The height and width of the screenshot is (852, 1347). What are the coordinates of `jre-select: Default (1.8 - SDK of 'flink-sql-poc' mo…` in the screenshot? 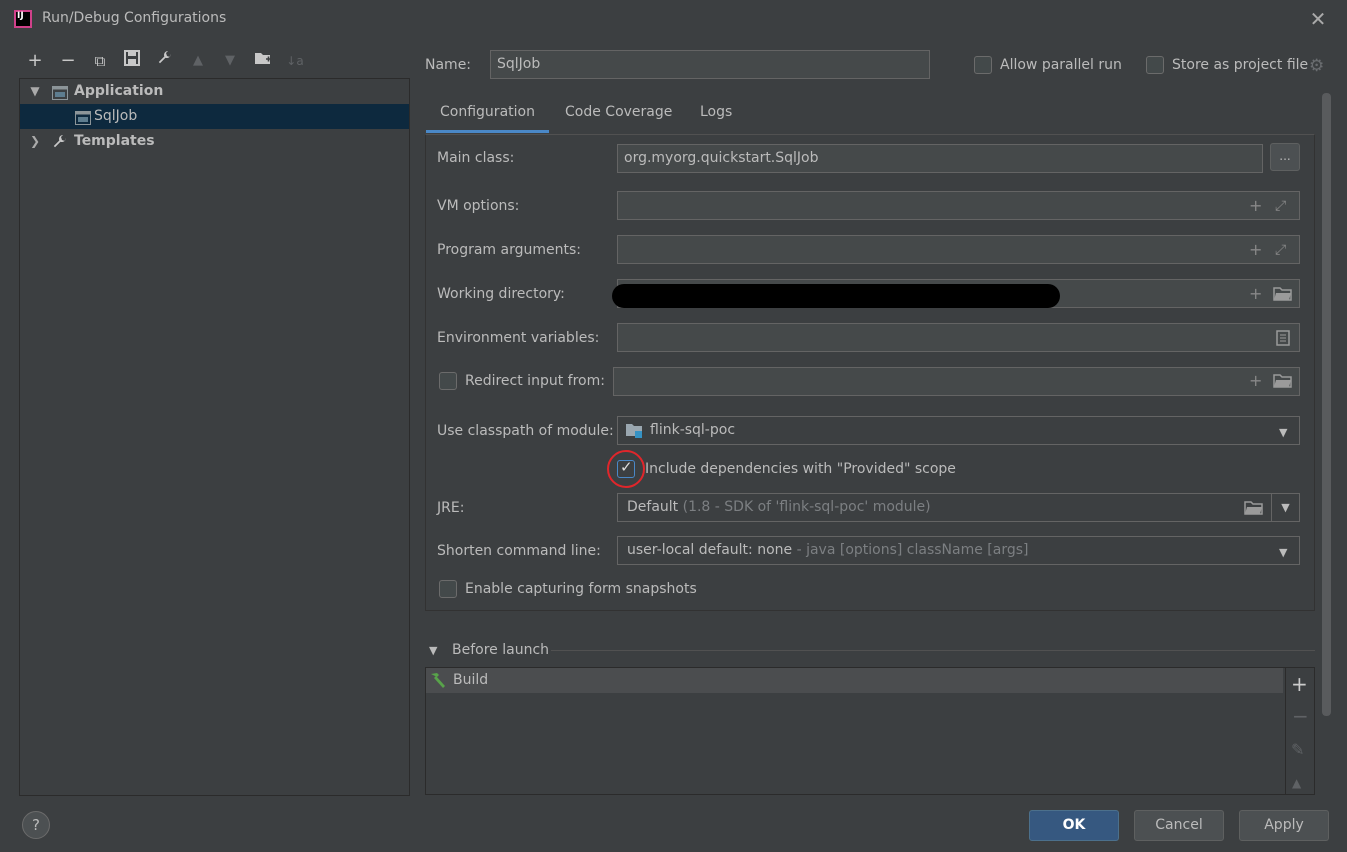 It's located at (944, 507).